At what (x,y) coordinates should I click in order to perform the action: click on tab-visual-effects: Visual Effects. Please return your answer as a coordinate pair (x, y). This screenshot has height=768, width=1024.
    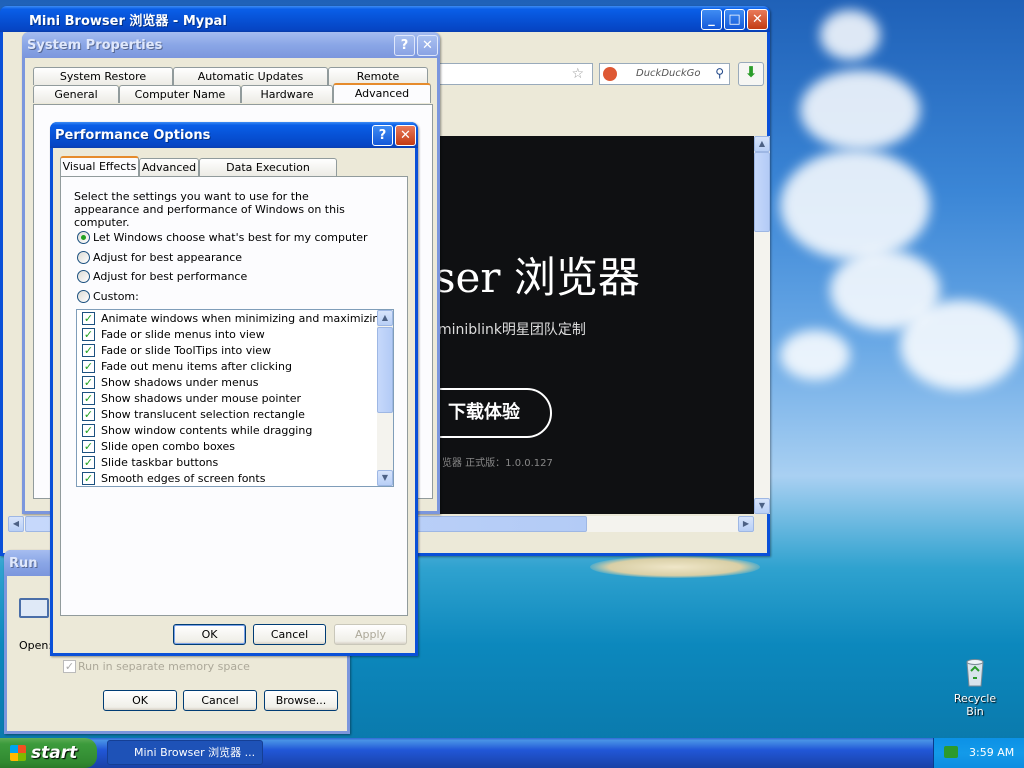
    Looking at the image, I should click on (99, 166).